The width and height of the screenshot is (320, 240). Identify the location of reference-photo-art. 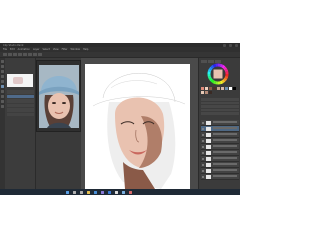
(59, 96).